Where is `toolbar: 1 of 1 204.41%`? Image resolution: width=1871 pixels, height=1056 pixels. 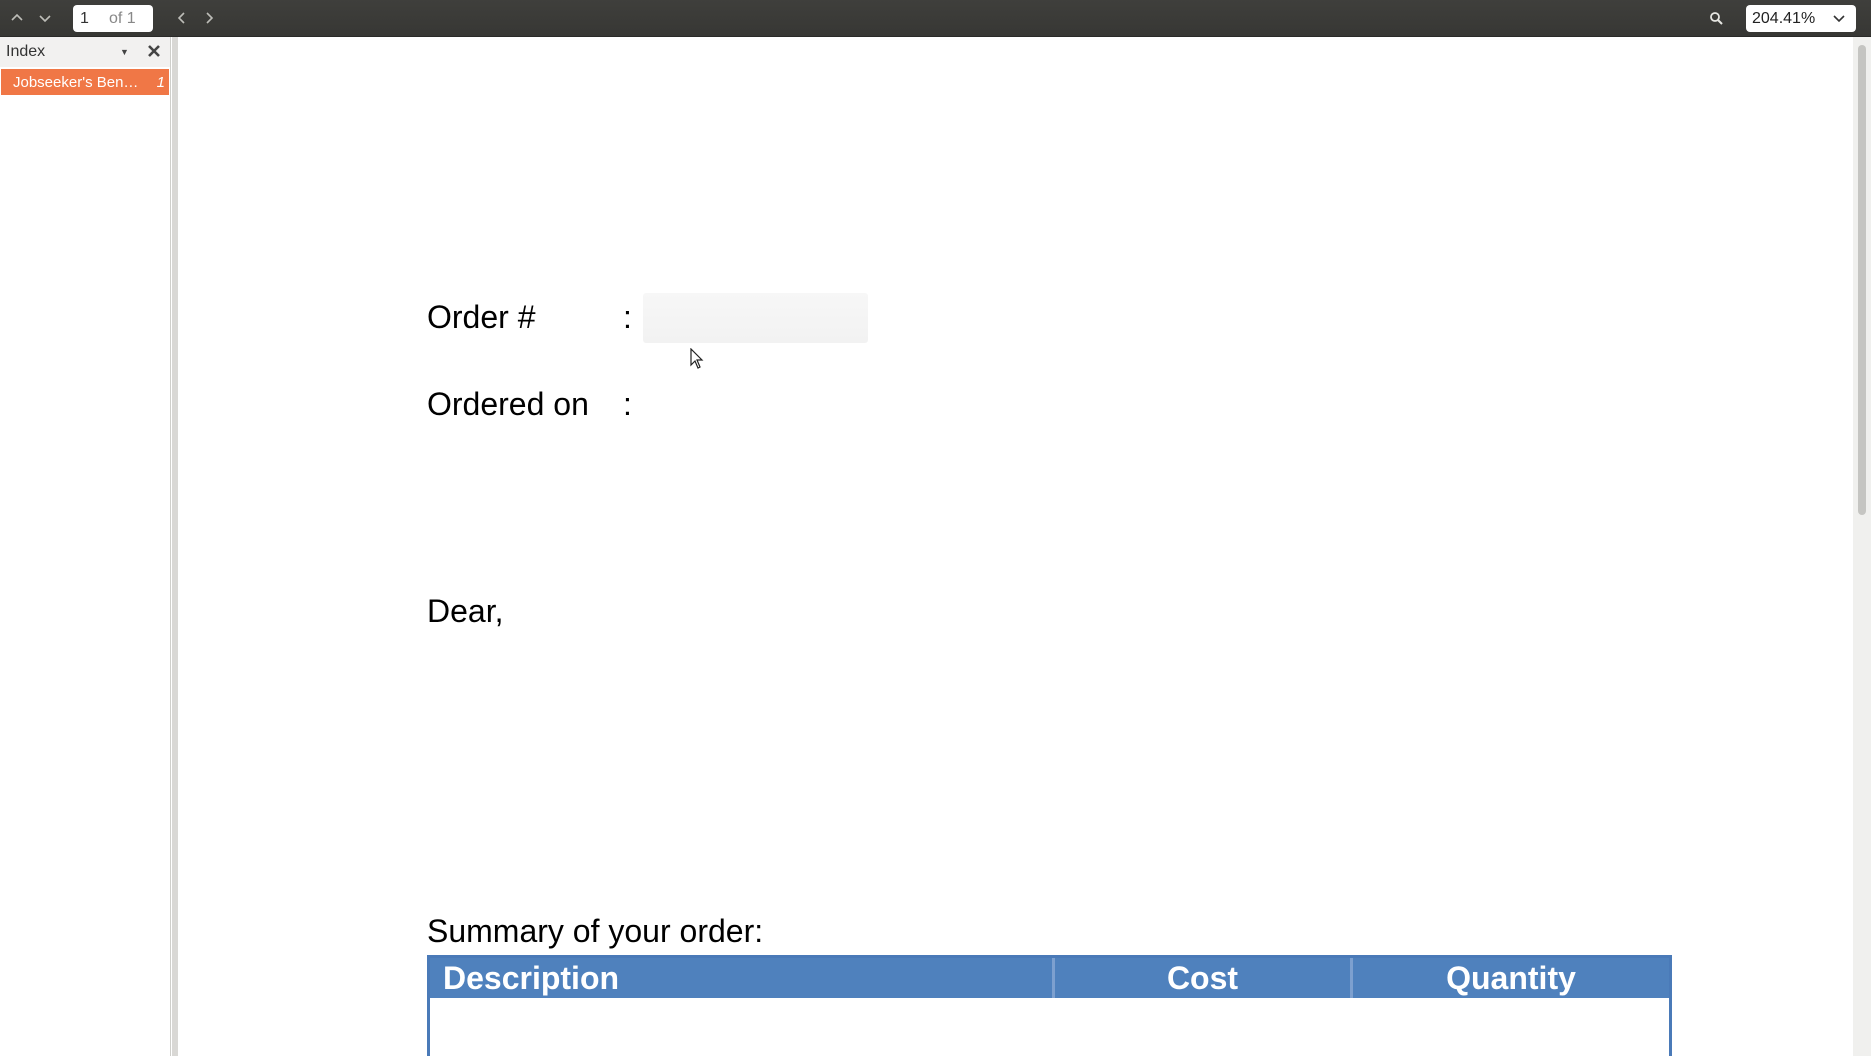
toolbar: 1 of 1 204.41% is located at coordinates (935, 18).